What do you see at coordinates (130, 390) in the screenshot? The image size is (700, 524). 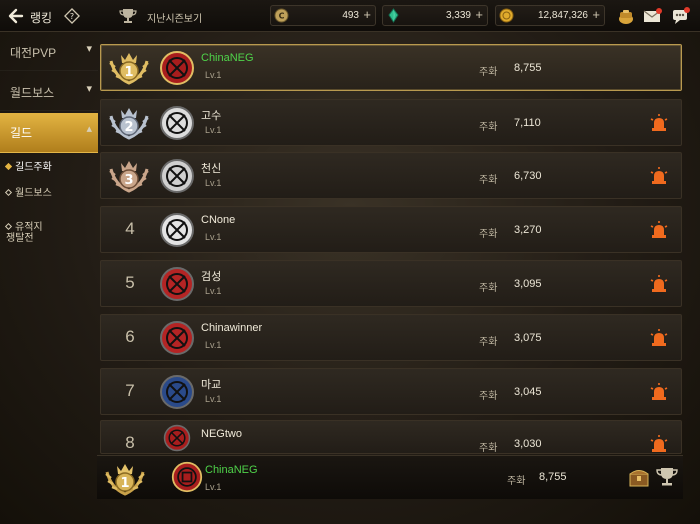 I see `rank-number: 7` at bounding box center [130, 390].